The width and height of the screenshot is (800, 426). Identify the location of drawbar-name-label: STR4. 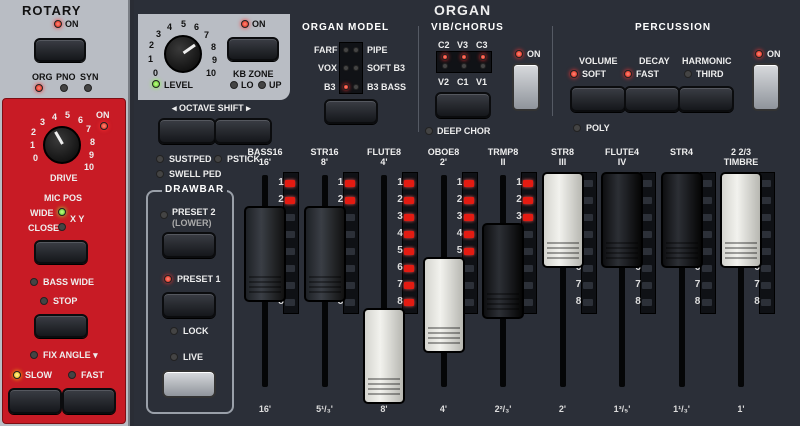
(681, 152).